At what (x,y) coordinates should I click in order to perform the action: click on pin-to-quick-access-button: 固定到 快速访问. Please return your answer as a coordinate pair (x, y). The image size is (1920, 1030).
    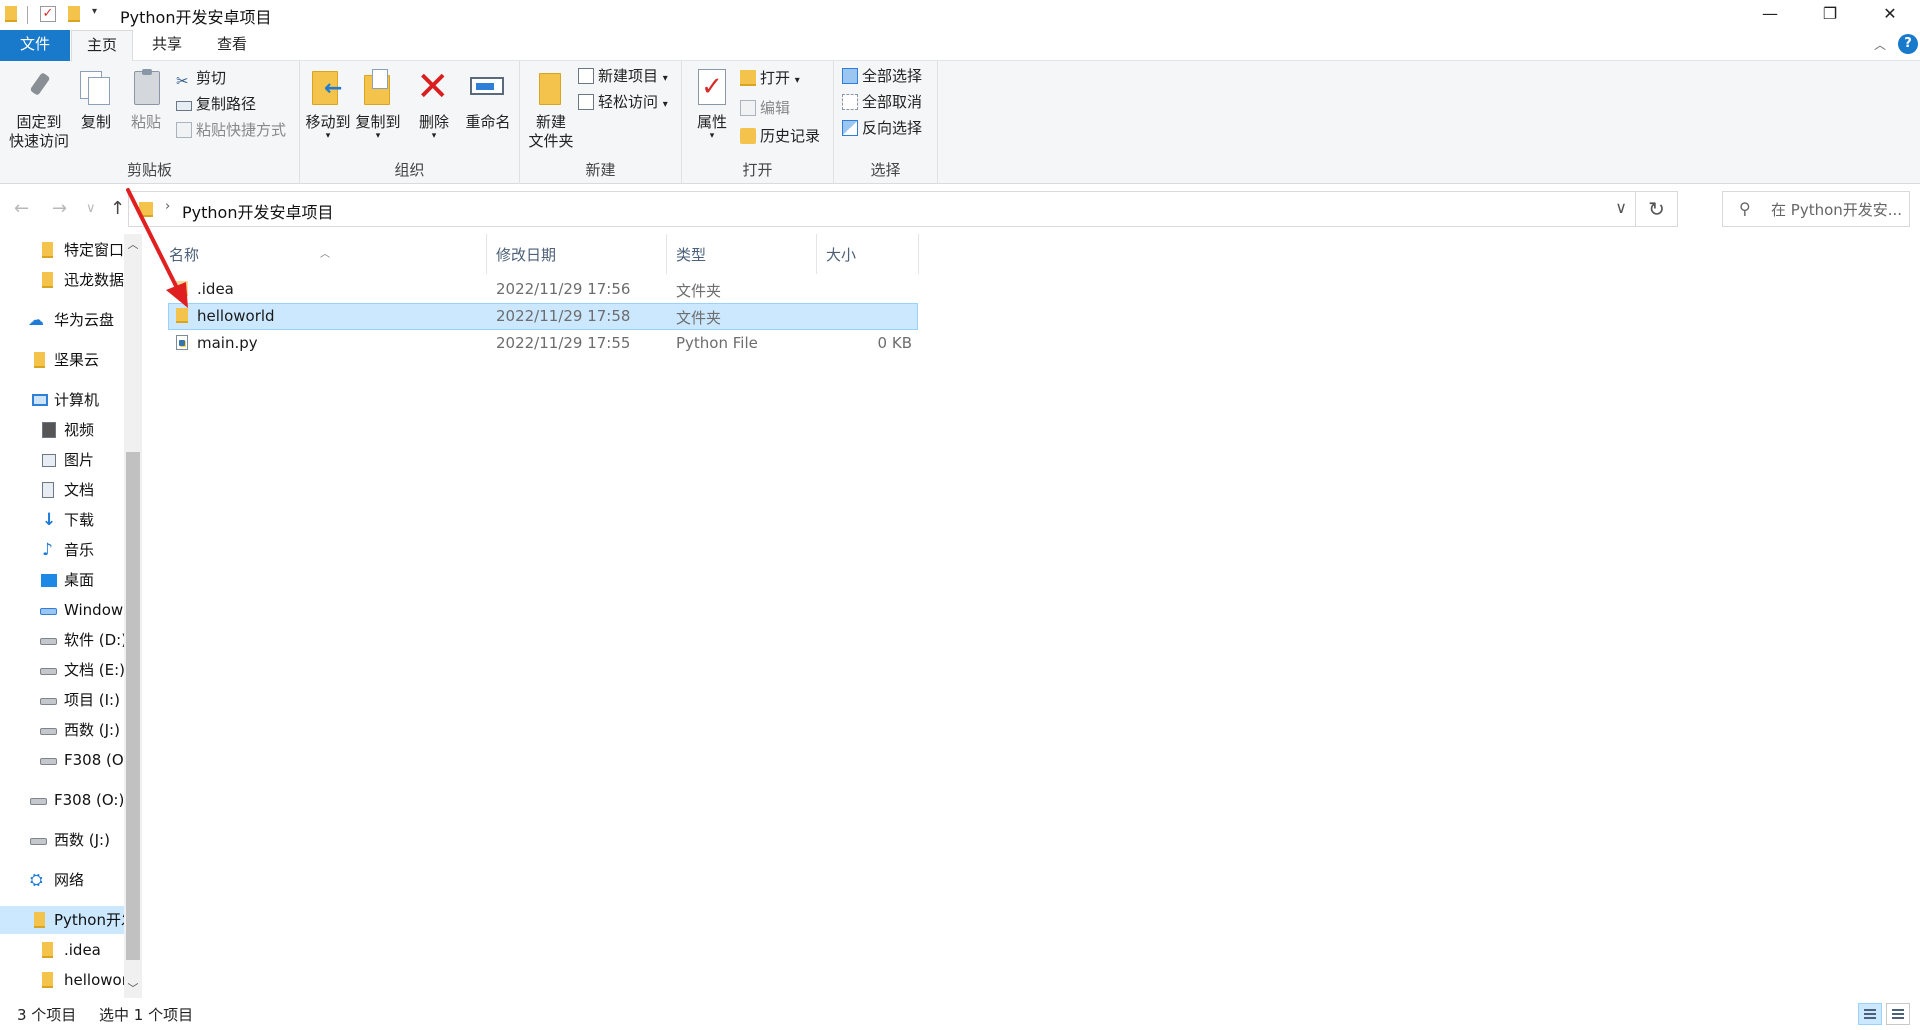
    Looking at the image, I should click on (39, 109).